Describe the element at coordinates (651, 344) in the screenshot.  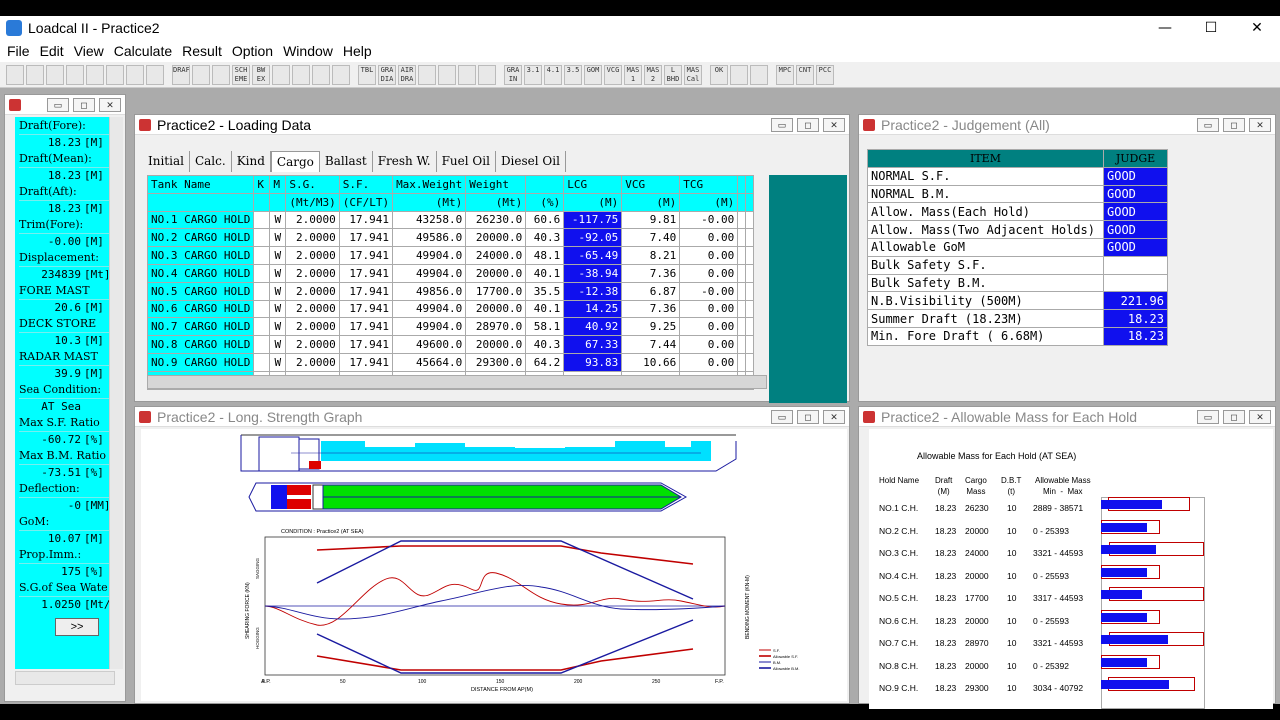
I see `table-cell: 7.44` at that location.